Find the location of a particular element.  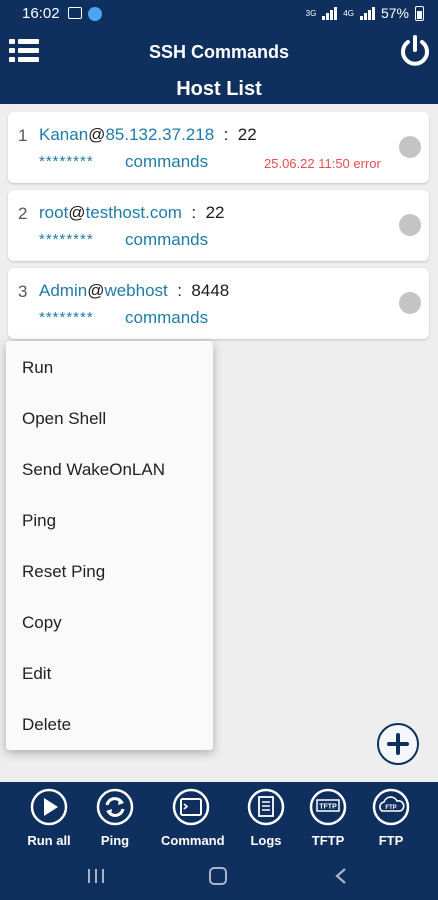

menu-item-send-wakeonlan: Send WakeOnLAN is located at coordinates (93, 470).